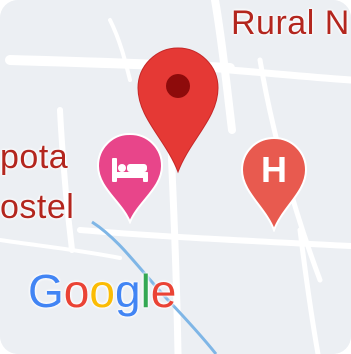  Describe the element at coordinates (163, 291) in the screenshot. I see `google-logo-letter: e` at that location.